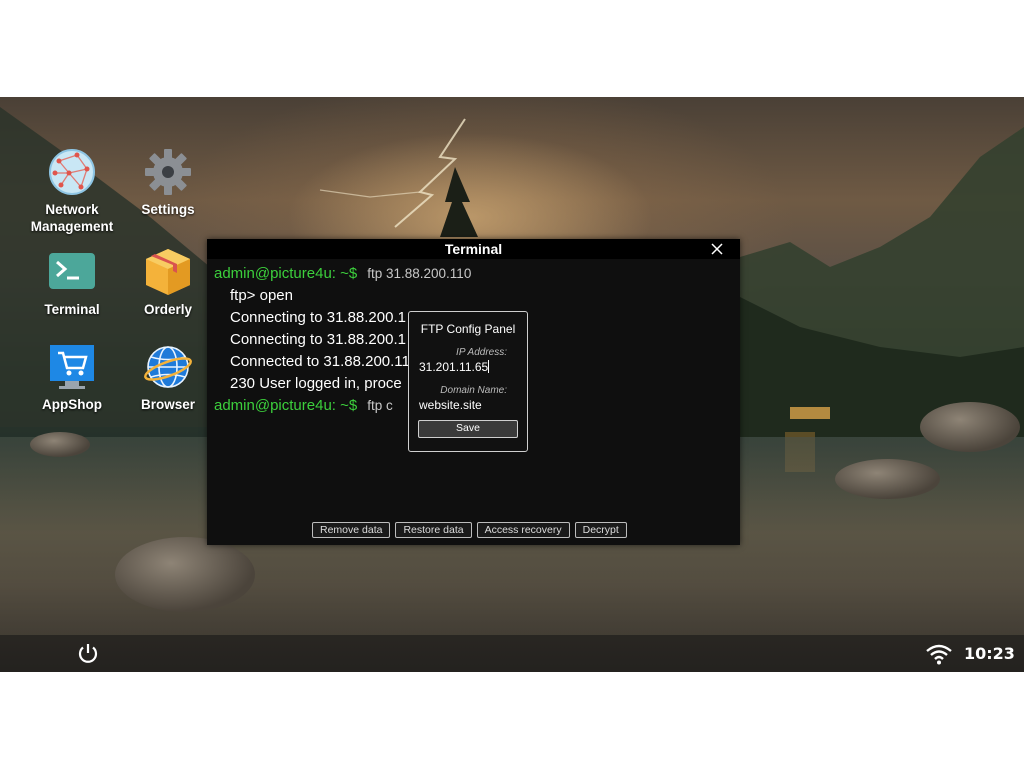 Image resolution: width=1024 pixels, height=768 pixels. I want to click on terminal-title-bar: Terminal, so click(473, 249).